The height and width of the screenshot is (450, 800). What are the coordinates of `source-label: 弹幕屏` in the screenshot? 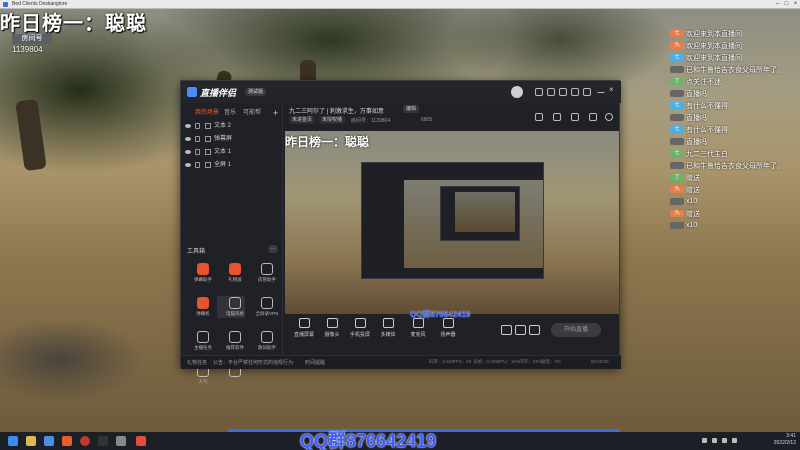 It's located at (223, 139).